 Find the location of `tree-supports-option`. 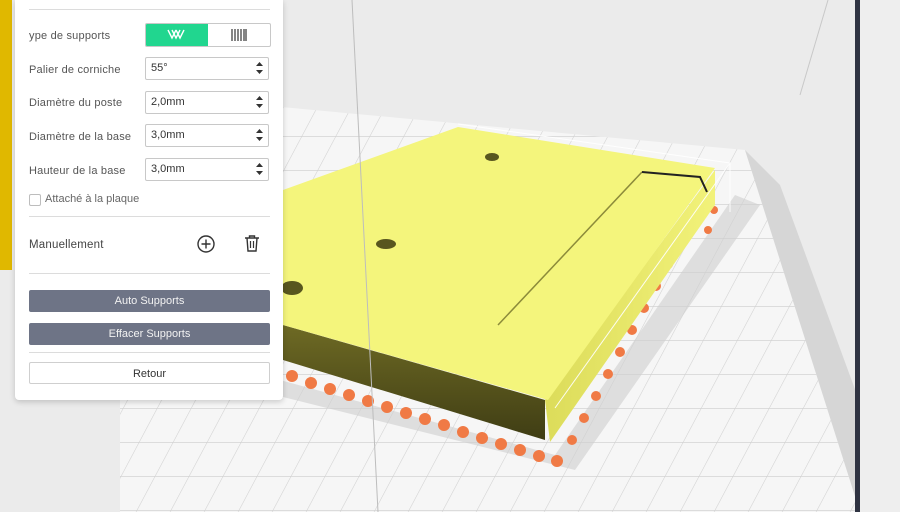

tree-supports-option is located at coordinates (177, 35).